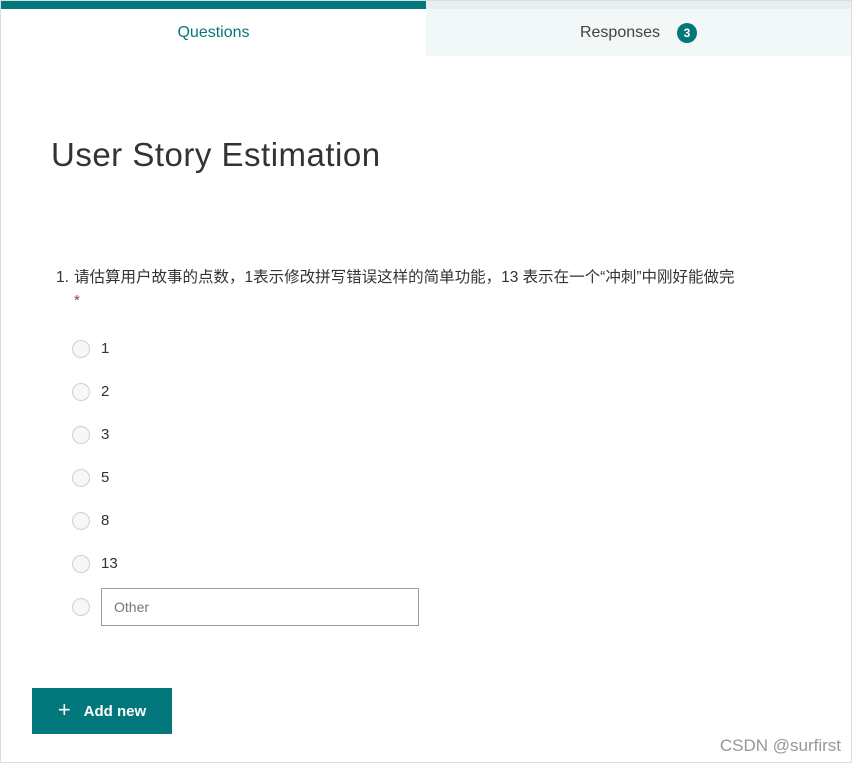  I want to click on form-title: User Story Estimation, so click(451, 155).